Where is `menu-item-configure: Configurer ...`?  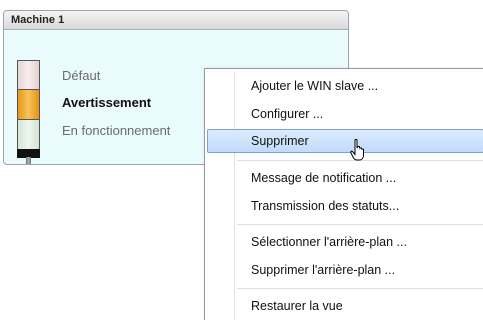
menu-item-configure: Configurer ... is located at coordinates (345, 114).